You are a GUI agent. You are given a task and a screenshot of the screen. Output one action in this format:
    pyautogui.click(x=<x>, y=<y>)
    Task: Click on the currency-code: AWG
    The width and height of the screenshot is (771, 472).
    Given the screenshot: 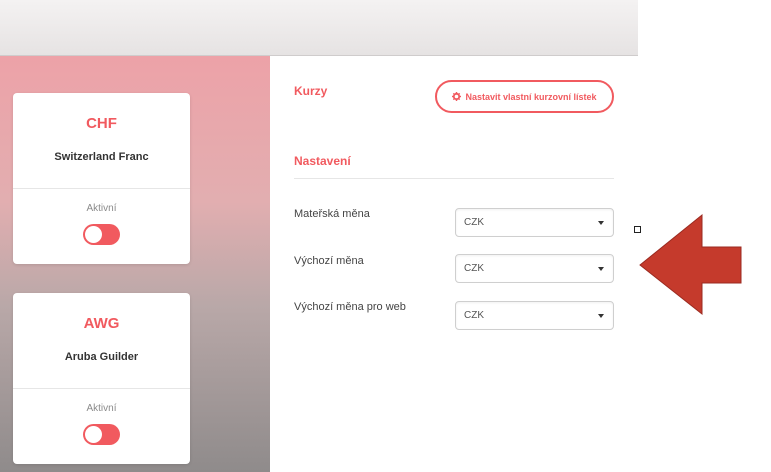 What is the action you would take?
    pyautogui.click(x=101, y=323)
    